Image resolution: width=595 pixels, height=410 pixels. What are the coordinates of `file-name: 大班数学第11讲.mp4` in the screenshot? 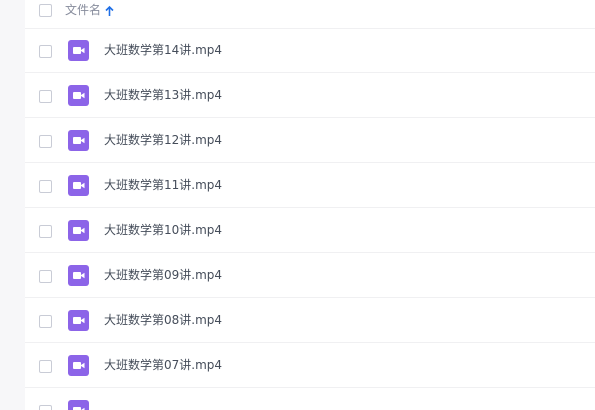 It's located at (163, 185).